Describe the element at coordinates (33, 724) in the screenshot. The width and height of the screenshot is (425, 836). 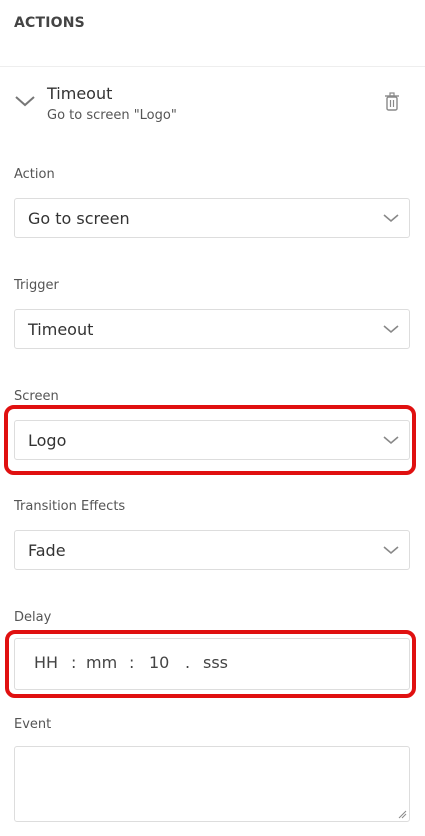
I see `event-label: Event` at that location.